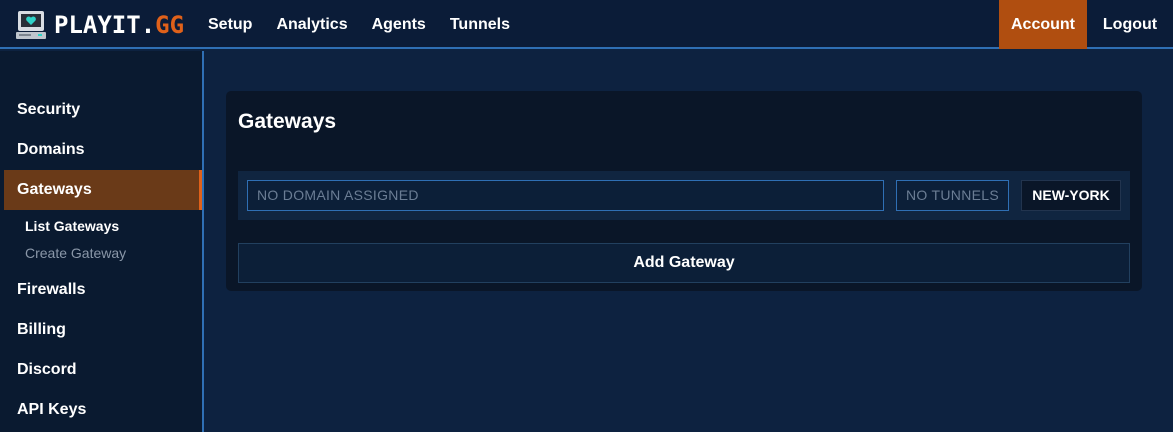  I want to click on account-nav: Account Logout, so click(1086, 24).